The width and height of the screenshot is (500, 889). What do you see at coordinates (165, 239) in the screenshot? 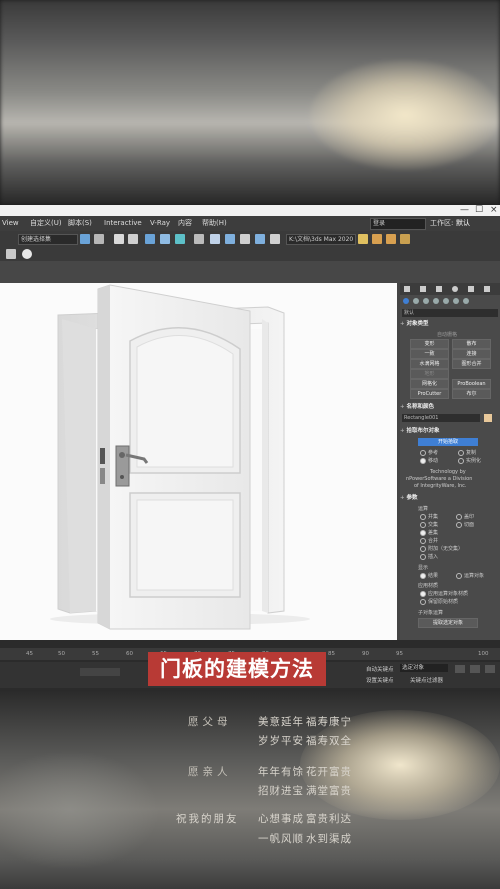
I see `scene-explorer-icon` at bounding box center [165, 239].